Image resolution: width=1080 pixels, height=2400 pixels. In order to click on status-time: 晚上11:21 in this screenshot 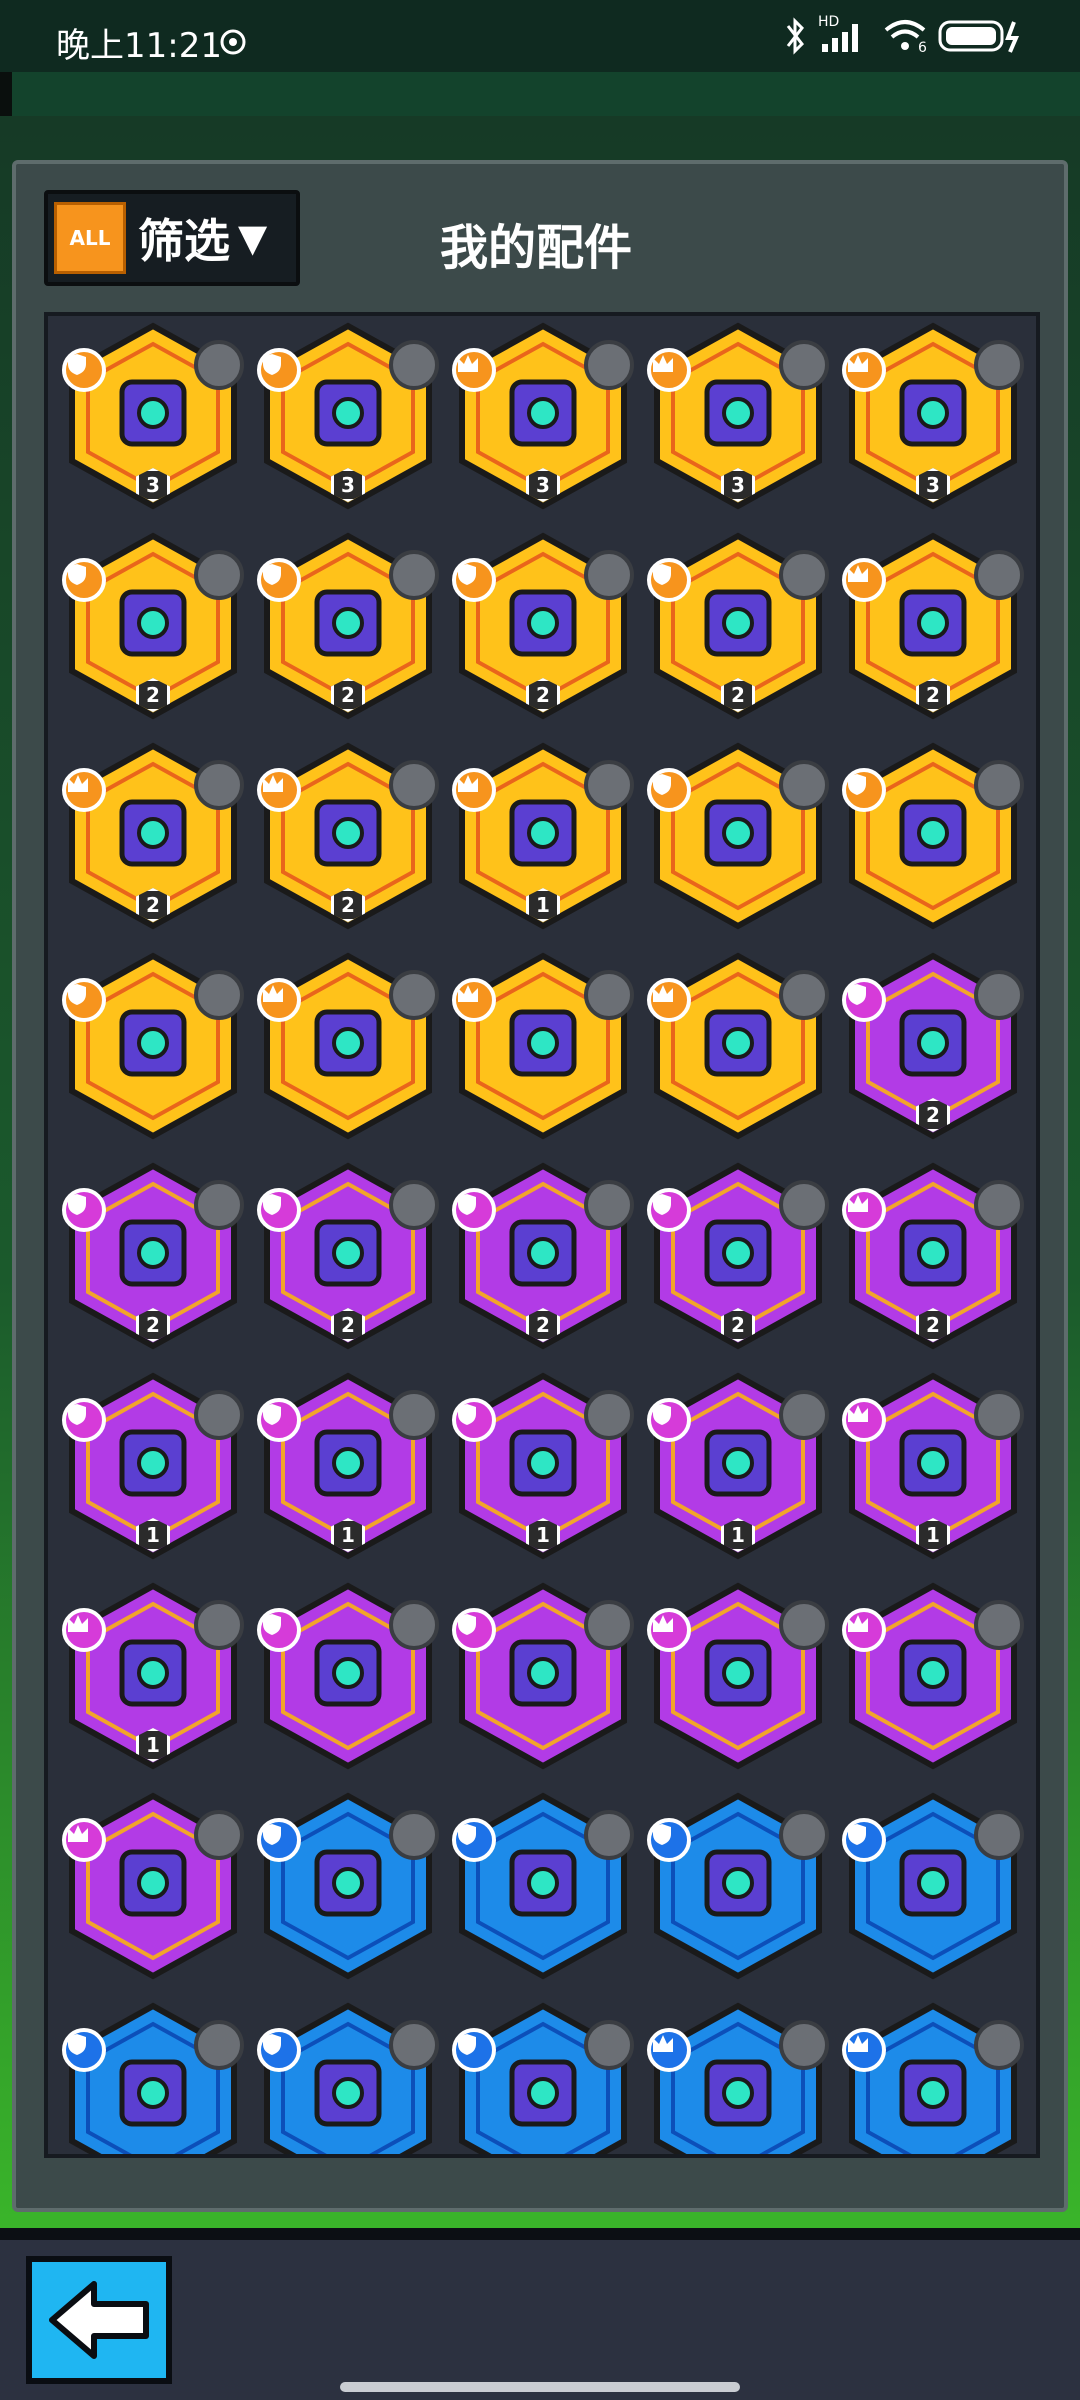, I will do `click(139, 46)`.